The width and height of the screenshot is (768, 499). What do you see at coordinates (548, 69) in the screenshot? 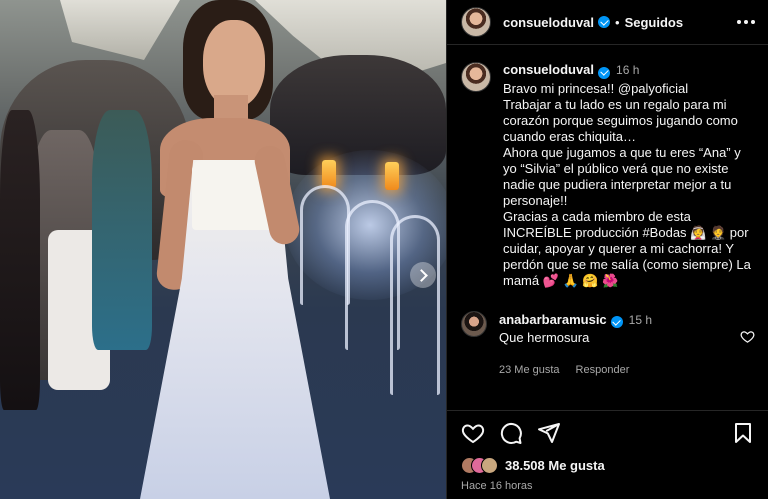
I see `caption-username: consueloduval` at bounding box center [548, 69].